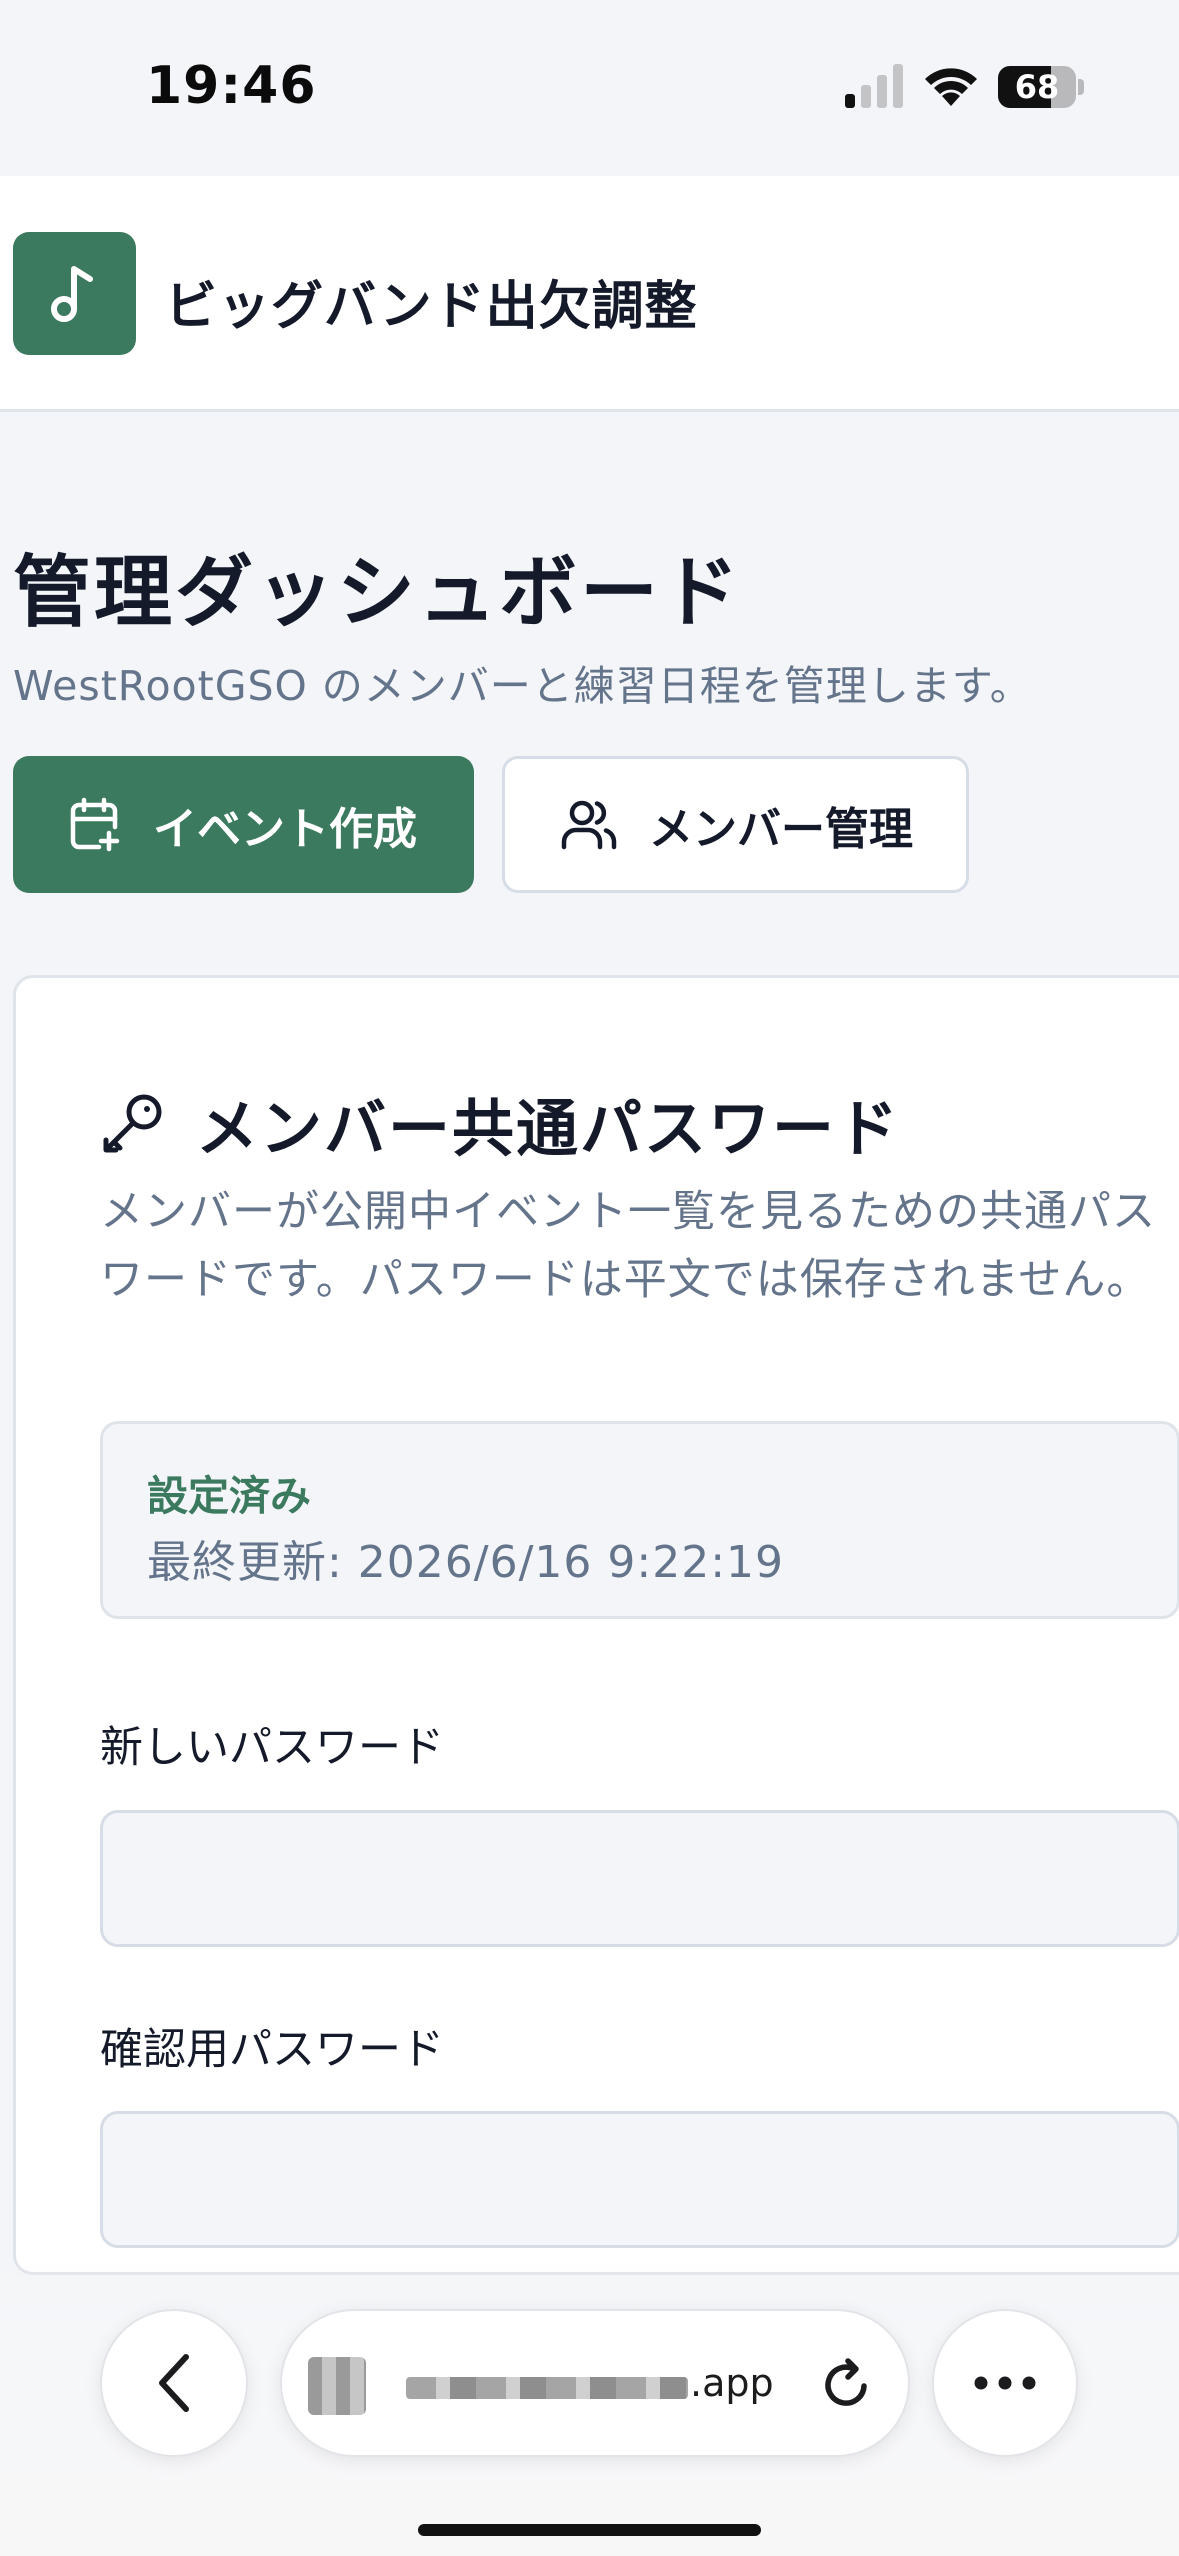 The width and height of the screenshot is (1179, 2556). What do you see at coordinates (874, 86) in the screenshot?
I see `cellular-signal-icon` at bounding box center [874, 86].